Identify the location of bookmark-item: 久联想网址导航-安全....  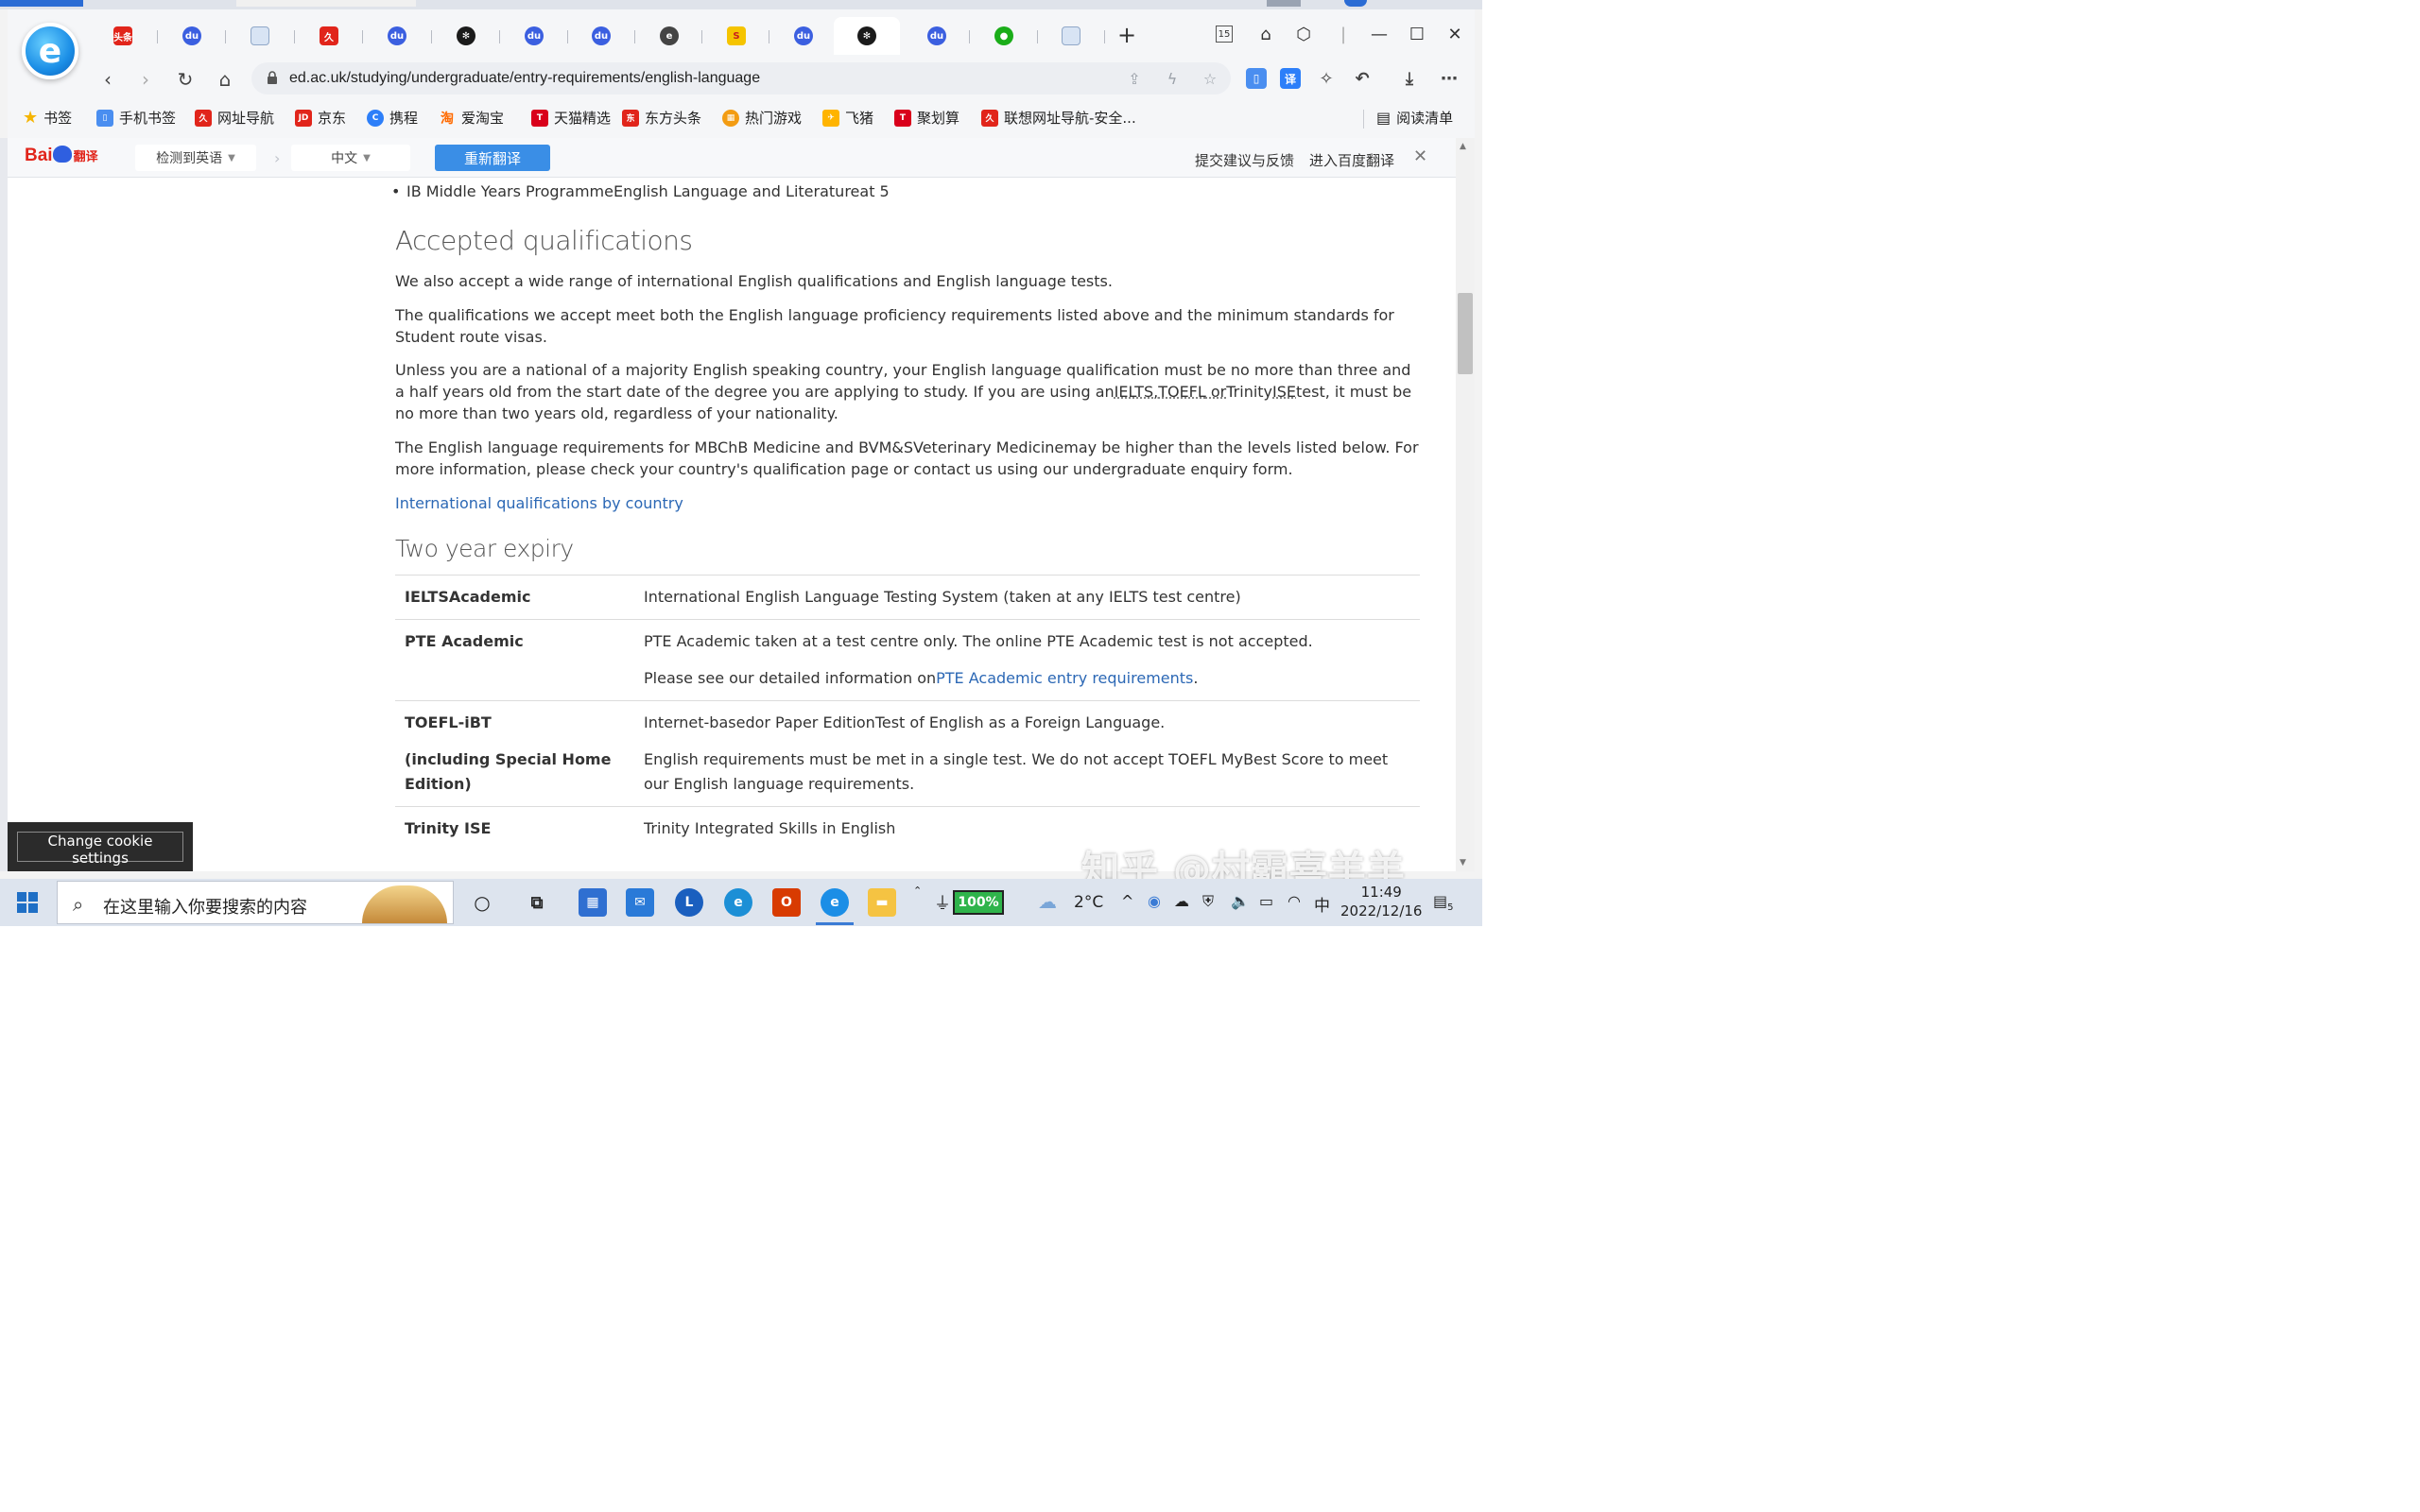
(1058, 118).